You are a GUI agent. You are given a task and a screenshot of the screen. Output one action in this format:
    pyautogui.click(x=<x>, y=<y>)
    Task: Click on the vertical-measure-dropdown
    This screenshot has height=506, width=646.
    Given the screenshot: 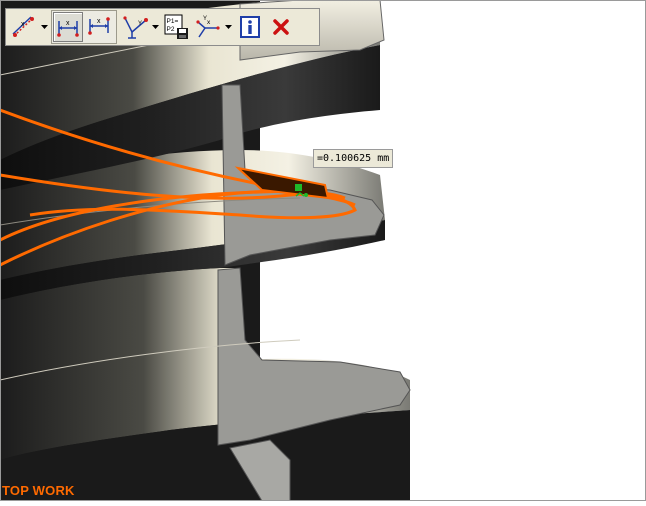 What is the action you would take?
    pyautogui.click(x=155, y=27)
    